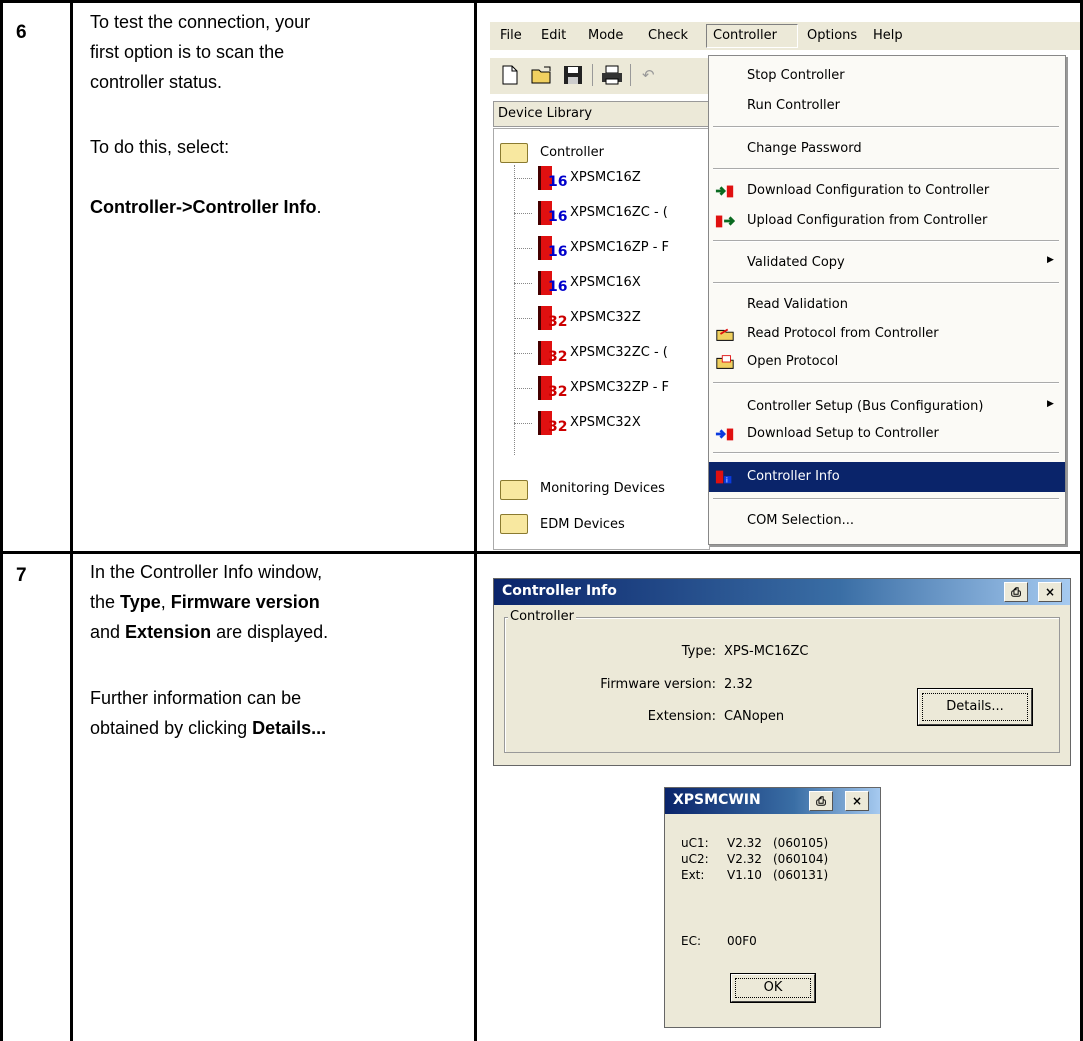  What do you see at coordinates (270, 632) in the screenshot?
I see `text-run: are displayed.` at bounding box center [270, 632].